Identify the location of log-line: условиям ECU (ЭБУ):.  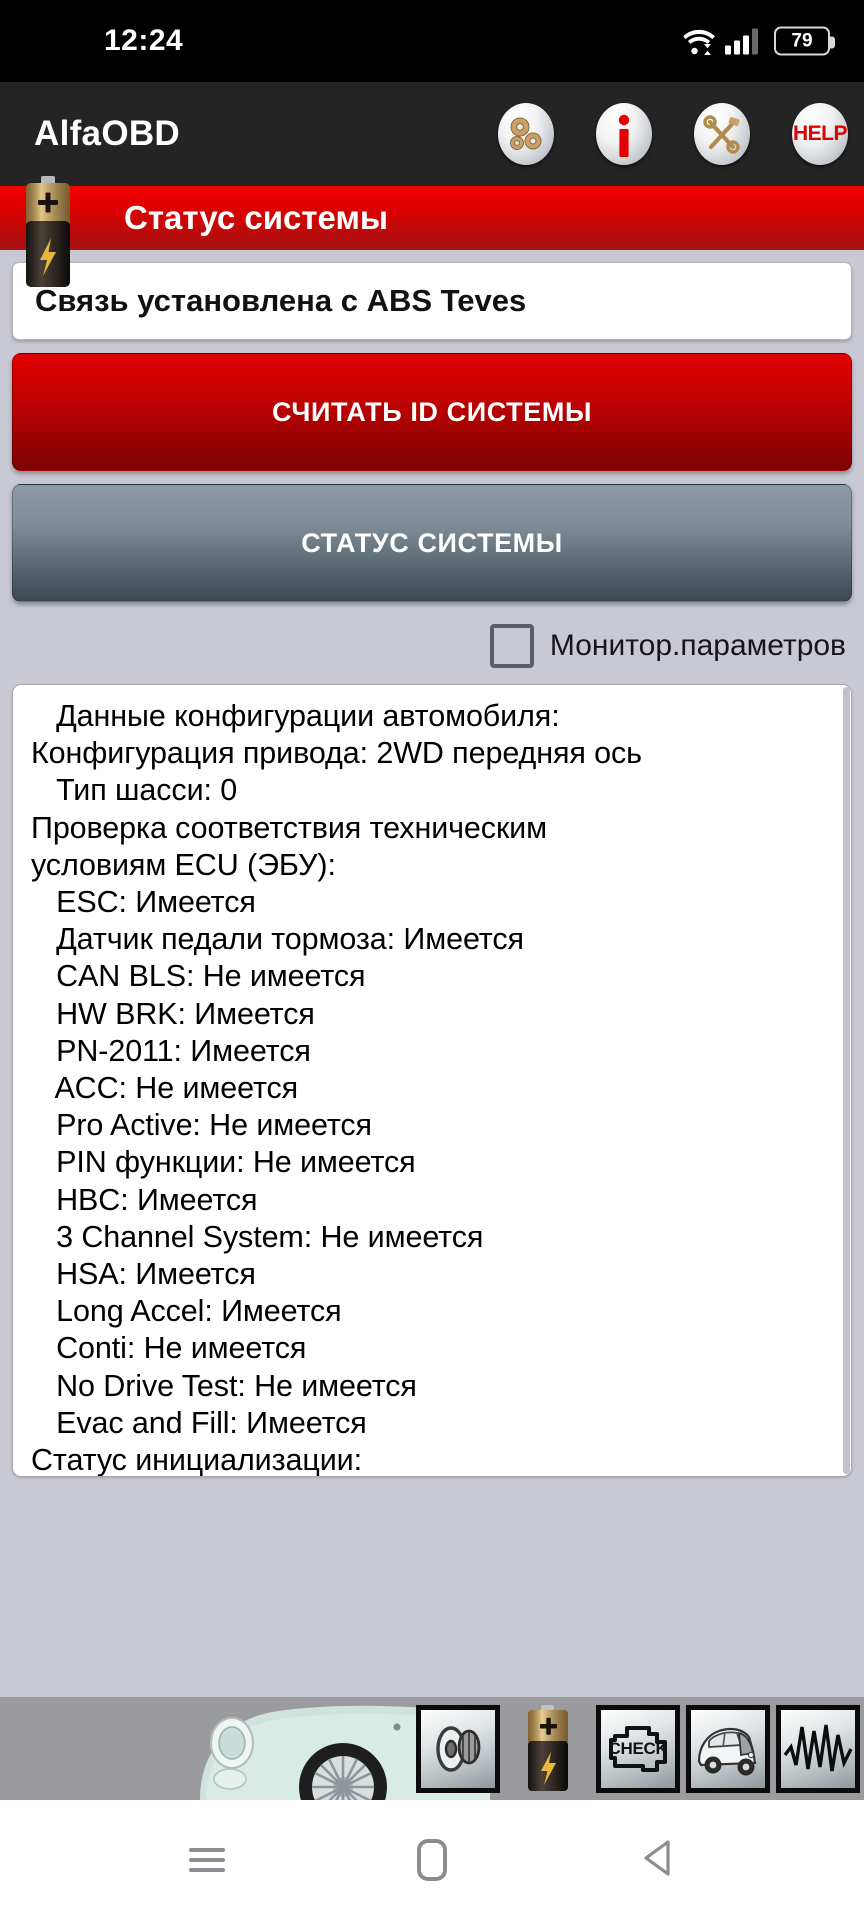
(183, 864).